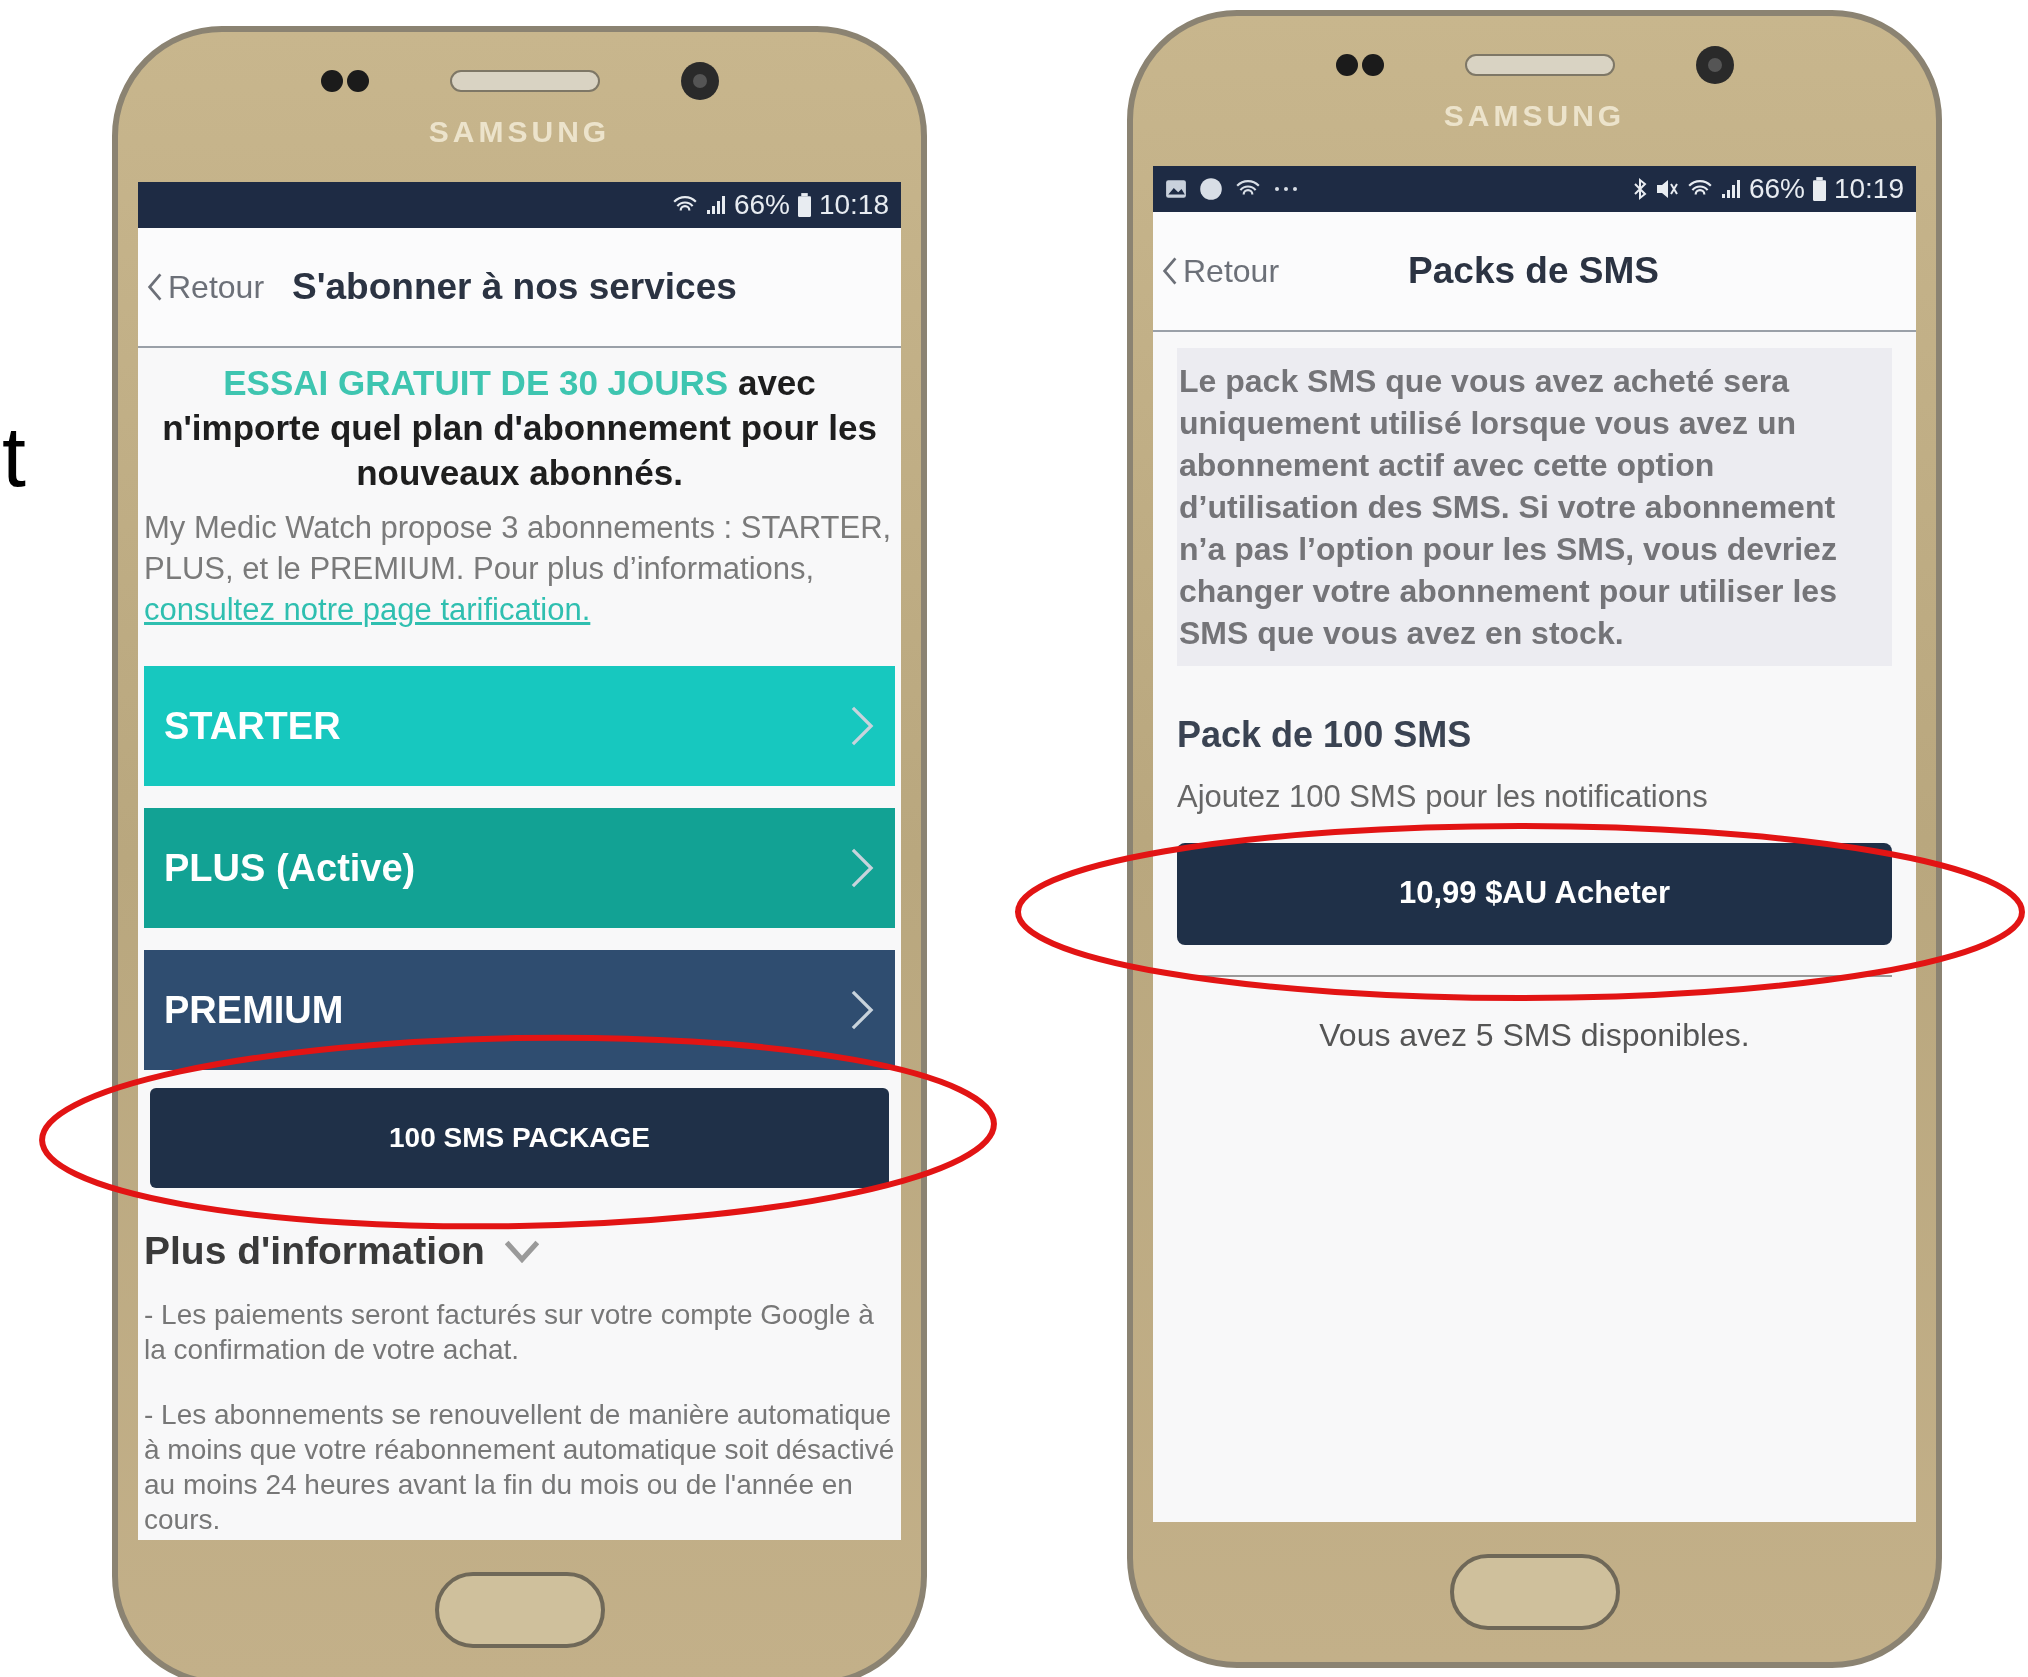  Describe the element at coordinates (514, 287) in the screenshot. I see `screen-title: S'abonner à nos services` at that location.